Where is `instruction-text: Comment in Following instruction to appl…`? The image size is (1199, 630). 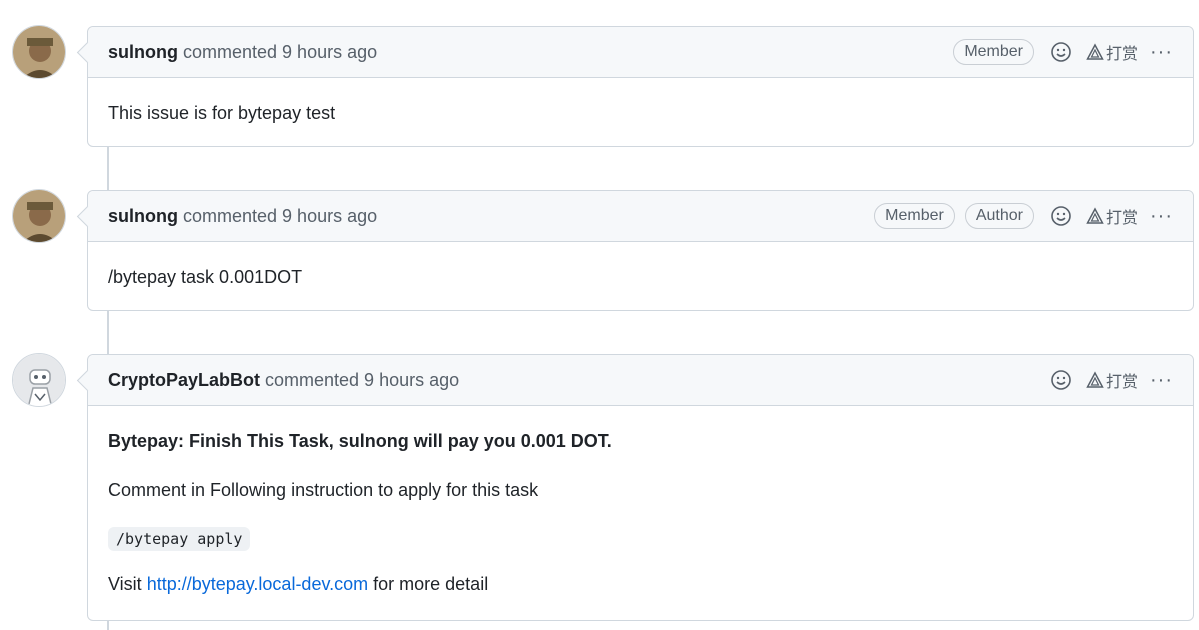
instruction-text: Comment in Following instruction to appl… is located at coordinates (323, 490).